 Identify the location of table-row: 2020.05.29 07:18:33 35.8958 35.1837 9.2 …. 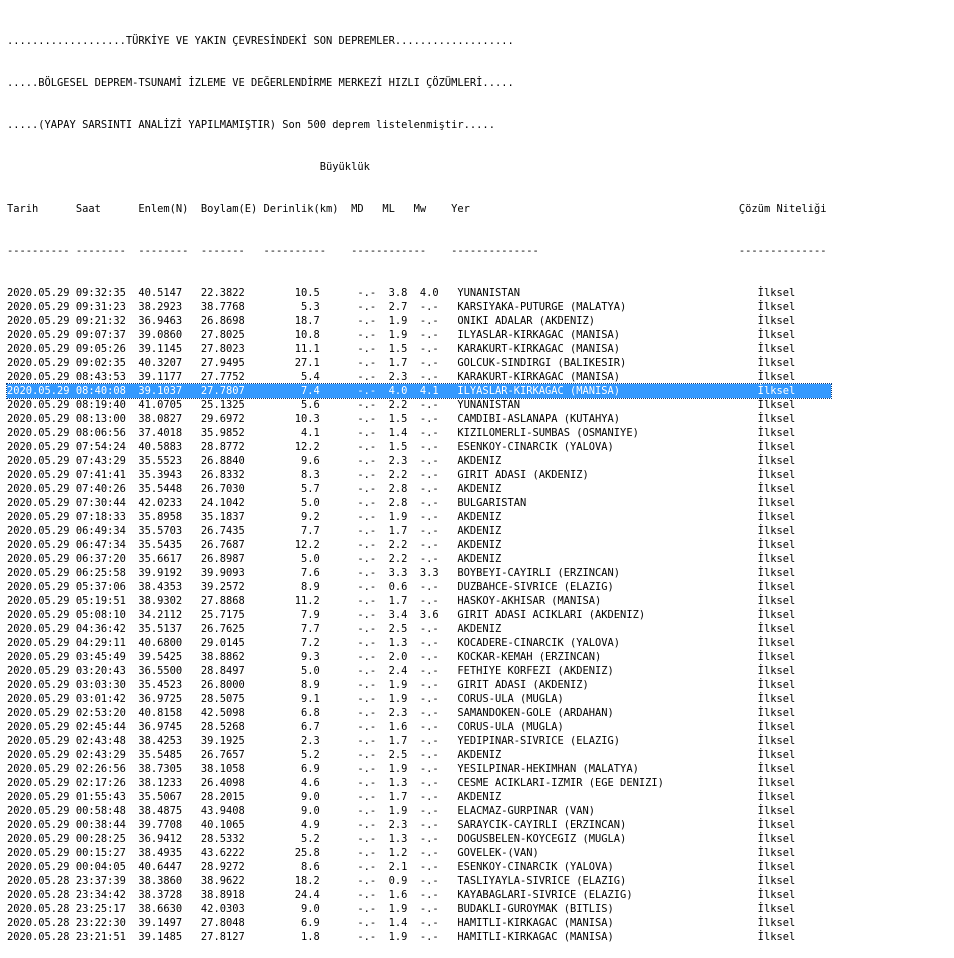
(419, 517).